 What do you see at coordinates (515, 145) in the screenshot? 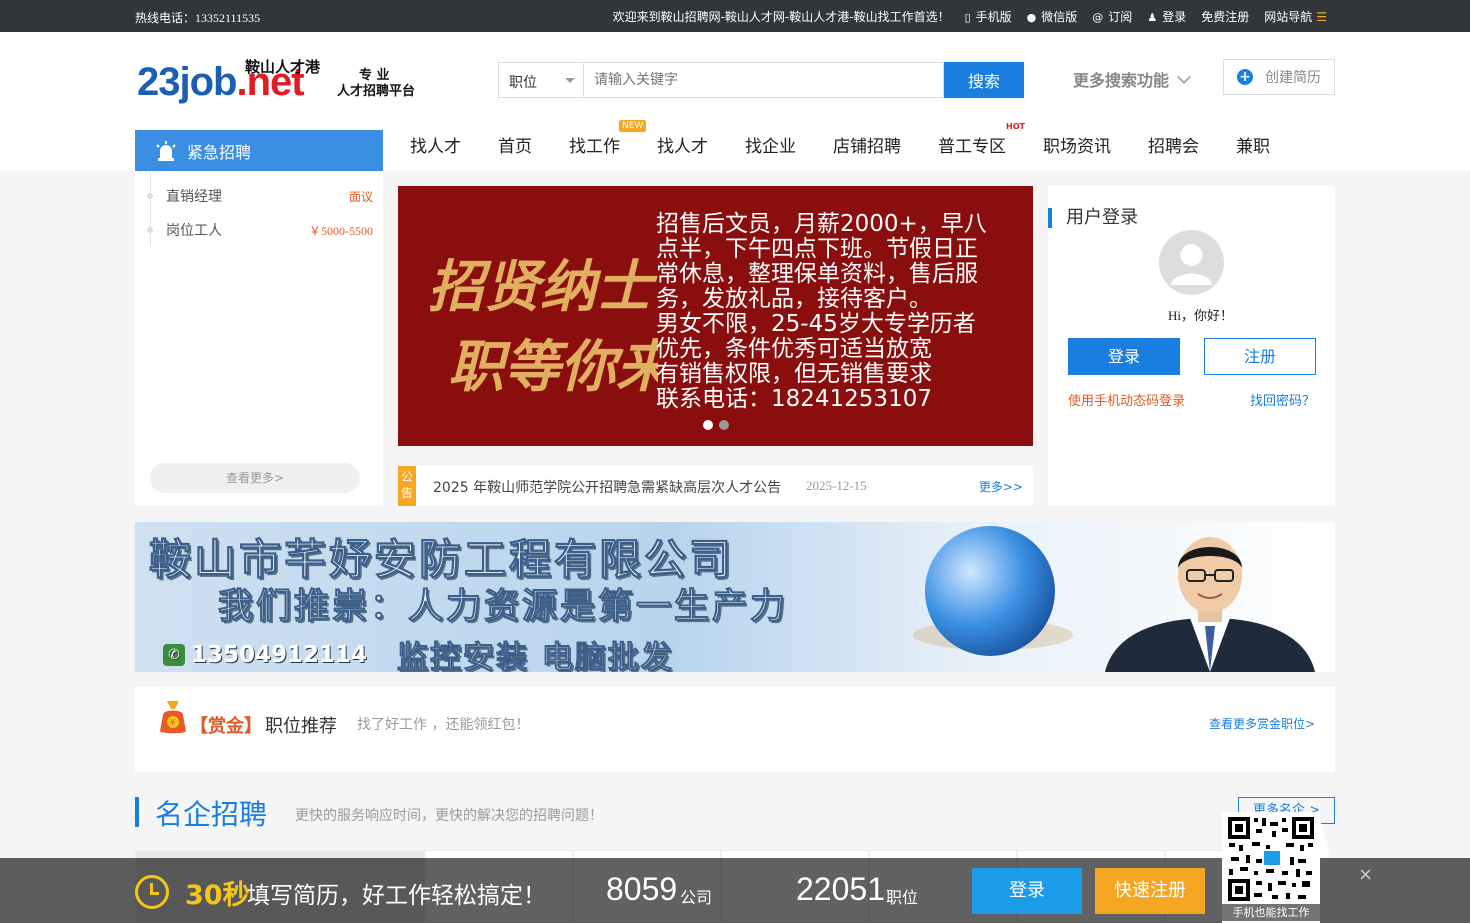
I see `nav-home: 首页` at bounding box center [515, 145].